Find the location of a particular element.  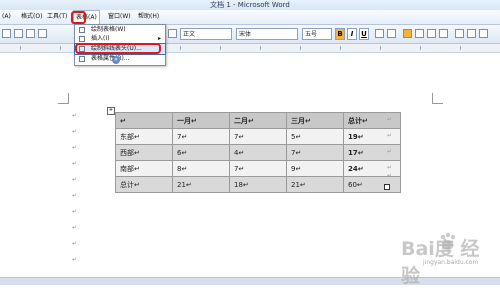

table-cell: 总计↵ is located at coordinates (144, 184).